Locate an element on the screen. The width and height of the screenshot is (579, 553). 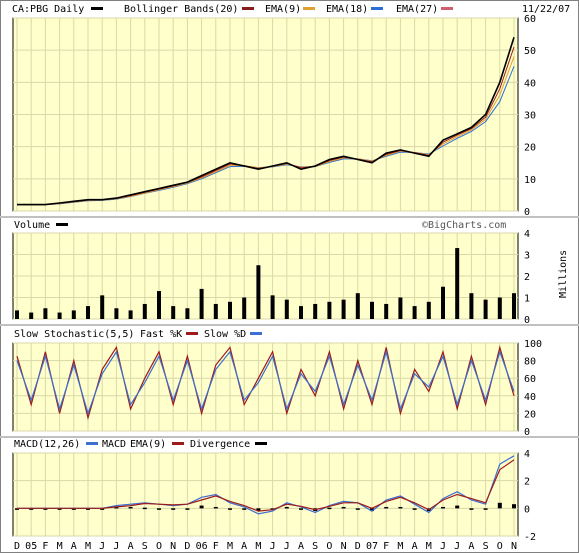
y-tick-label: 0 is located at coordinates (527, 509).